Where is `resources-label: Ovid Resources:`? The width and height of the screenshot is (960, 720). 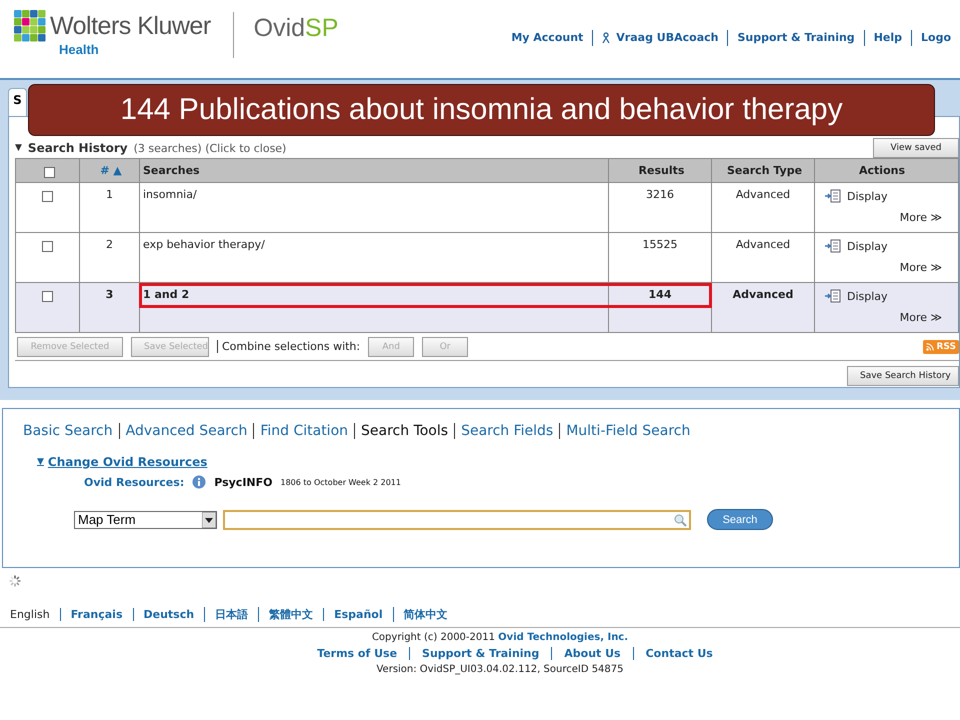
resources-label: Ovid Resources: is located at coordinates (134, 482).